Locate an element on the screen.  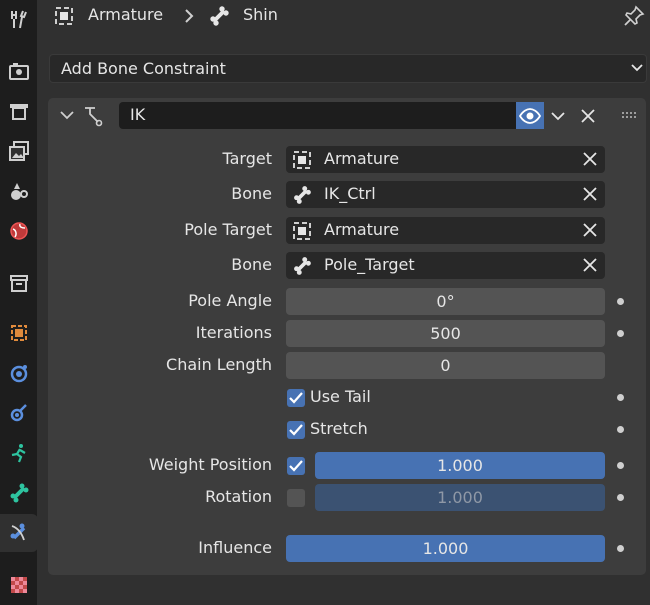
weight-position-checkbox is located at coordinates (296, 466).